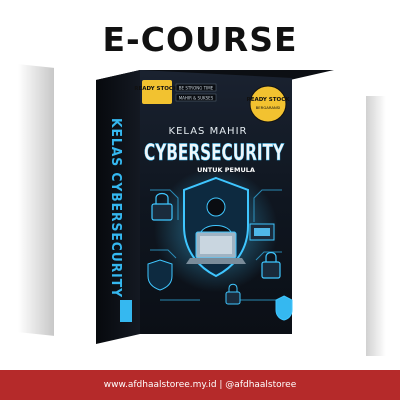 This screenshot has height=400, width=400. I want to click on monitor-icon, so click(262, 232).